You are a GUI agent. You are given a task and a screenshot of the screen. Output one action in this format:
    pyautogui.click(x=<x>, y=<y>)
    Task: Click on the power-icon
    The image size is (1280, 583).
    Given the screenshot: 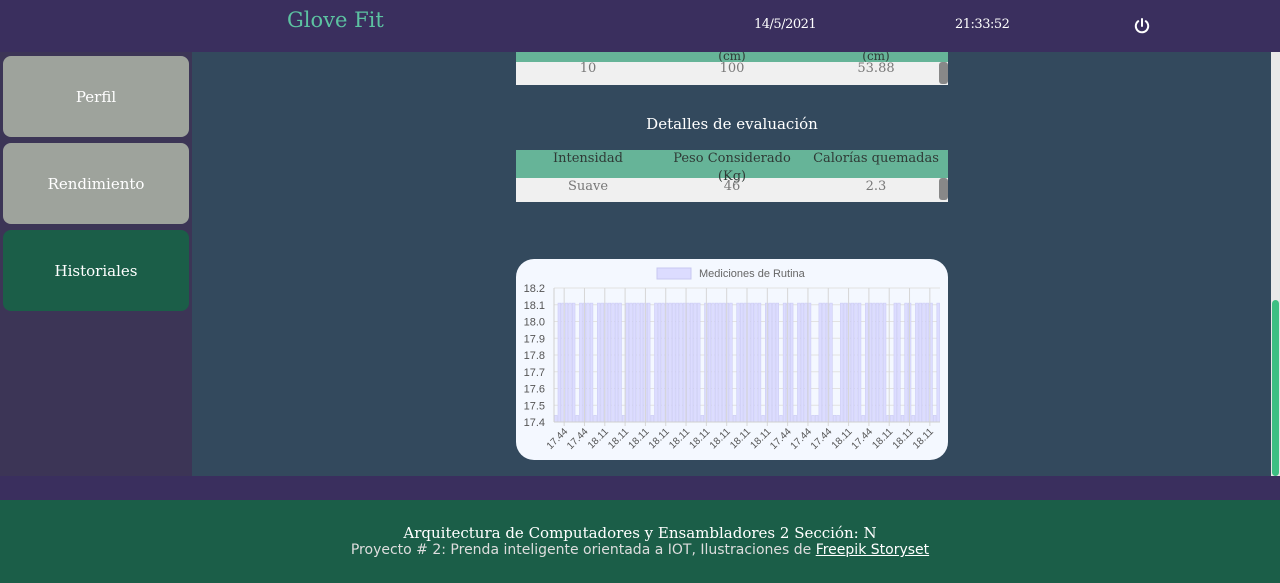 What is the action you would take?
    pyautogui.click(x=1142, y=26)
    